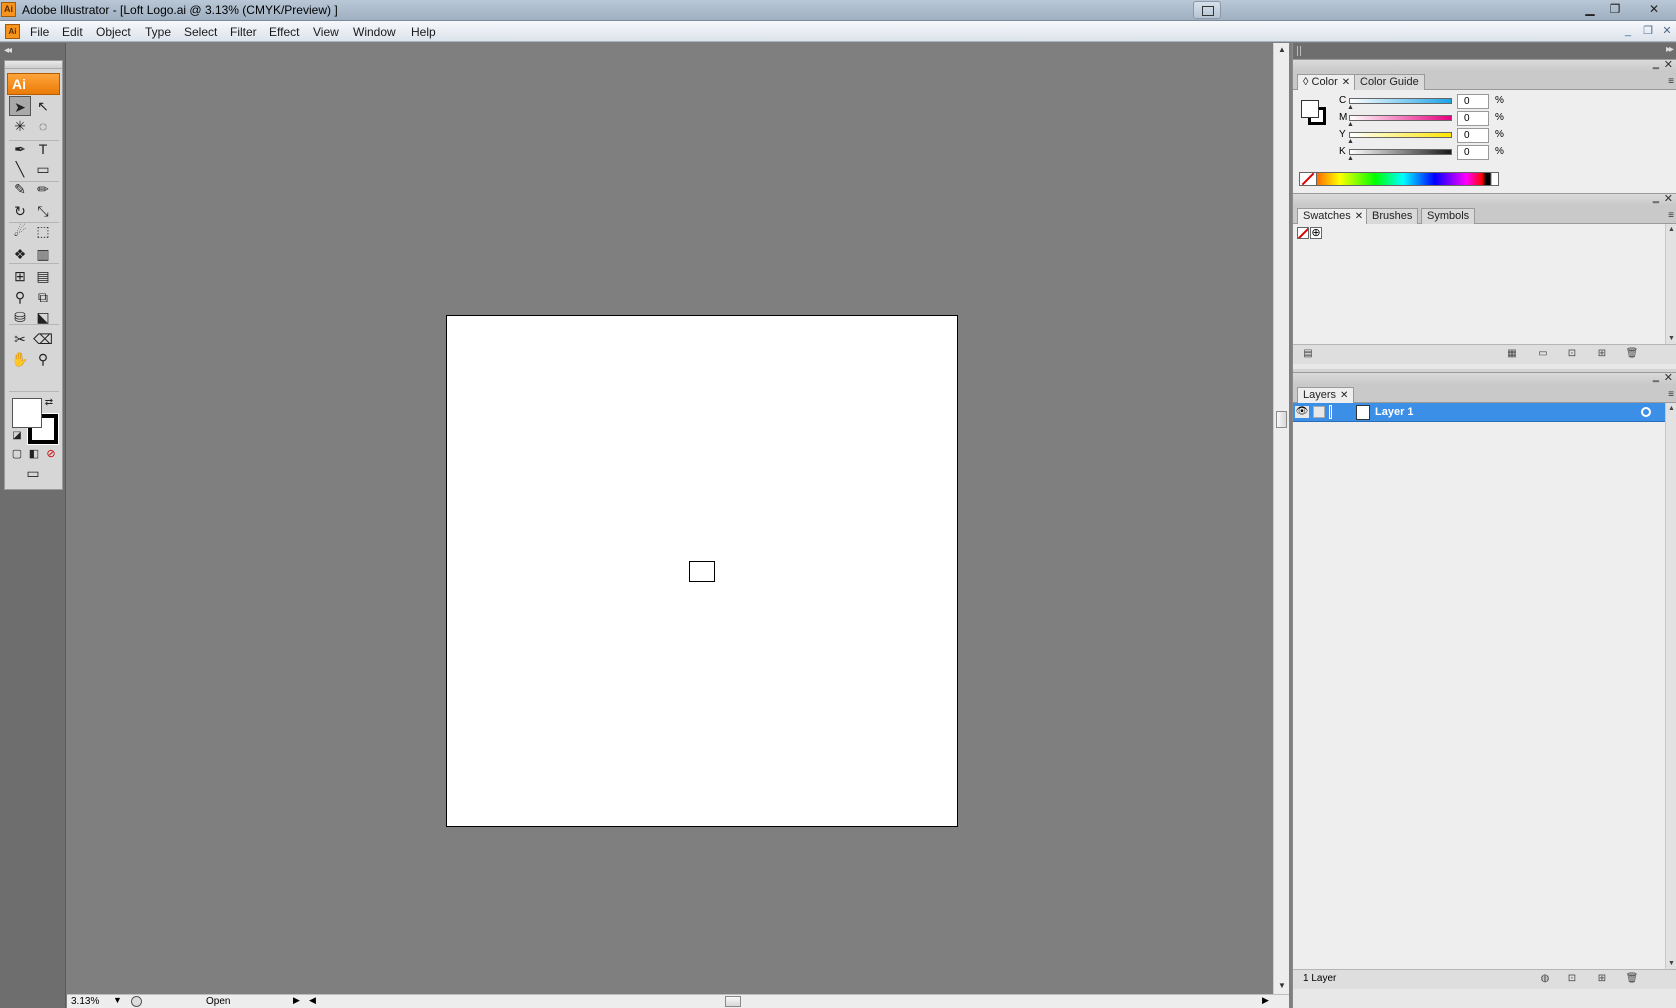 This screenshot has height=1008, width=1676. What do you see at coordinates (1448, 216) in the screenshot?
I see `tab-symbols: Symbols` at bounding box center [1448, 216].